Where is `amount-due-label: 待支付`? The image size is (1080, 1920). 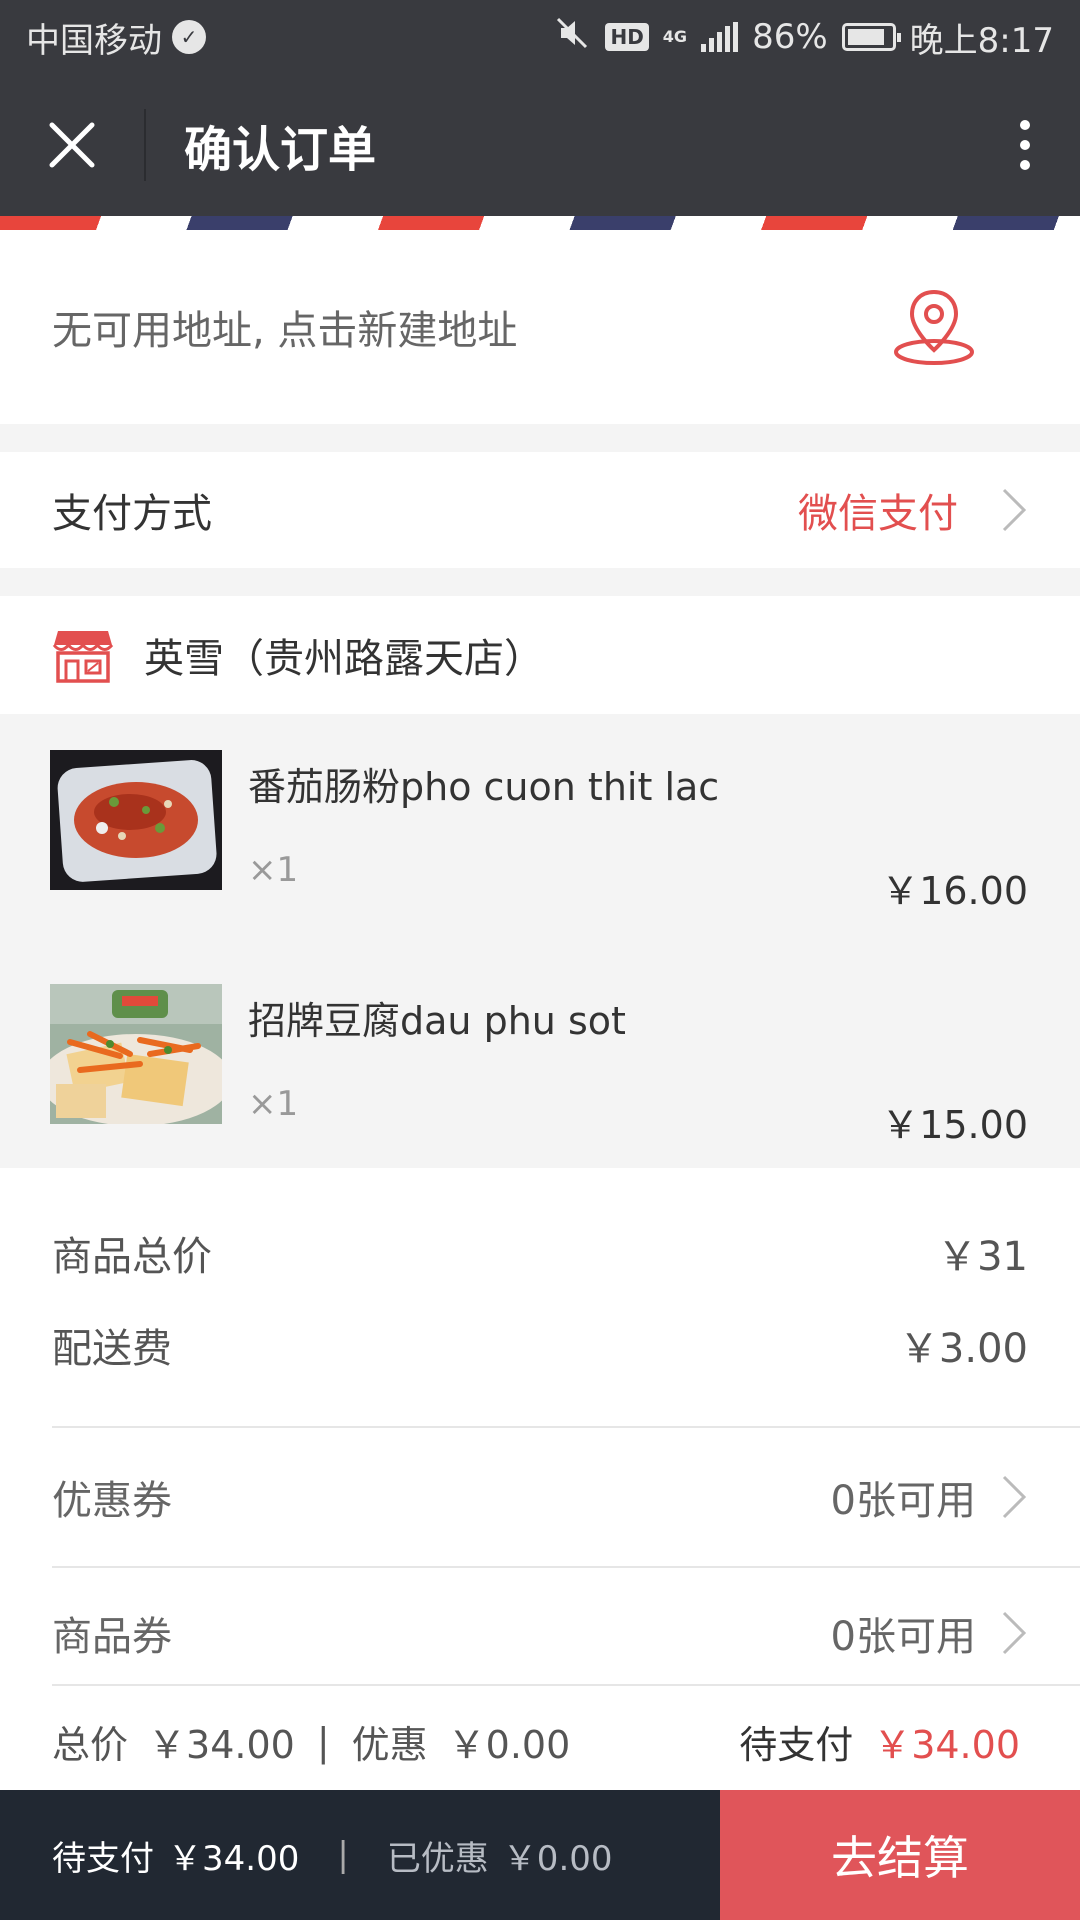 amount-due-label: 待支付 is located at coordinates (796, 1745).